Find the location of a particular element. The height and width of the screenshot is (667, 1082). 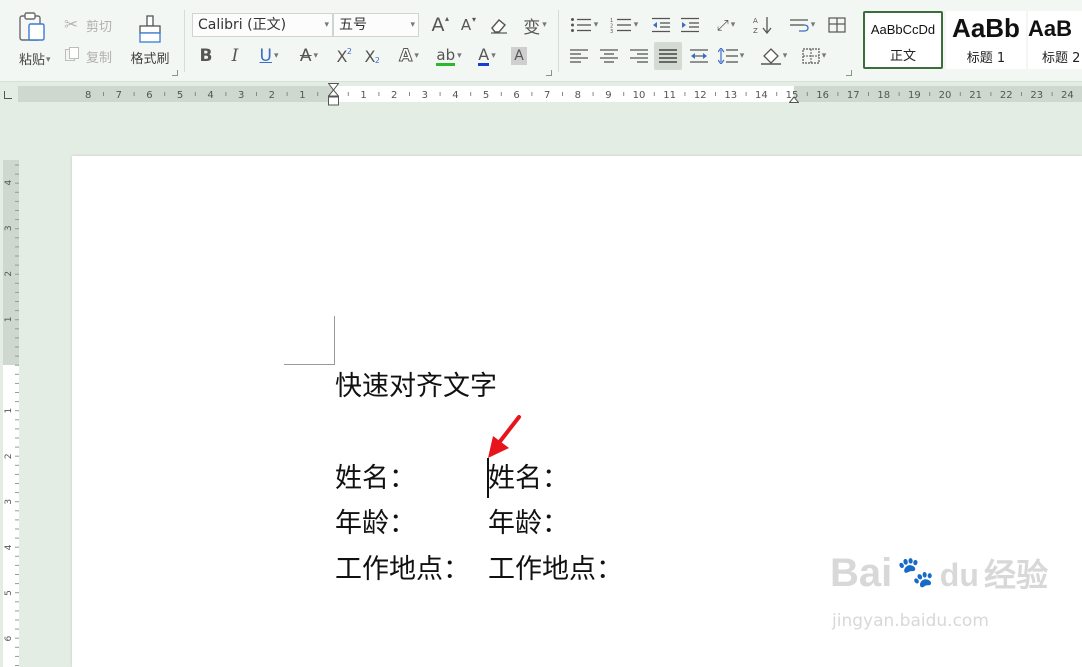

italic-button: I is located at coordinates (235, 56).